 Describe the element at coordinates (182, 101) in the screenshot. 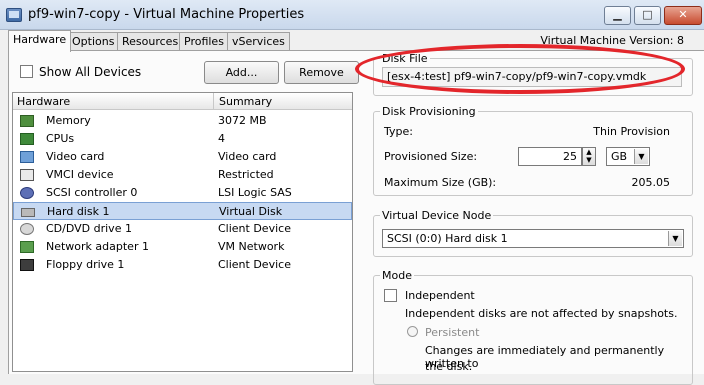

I see `table-header: Hardware Summary` at that location.